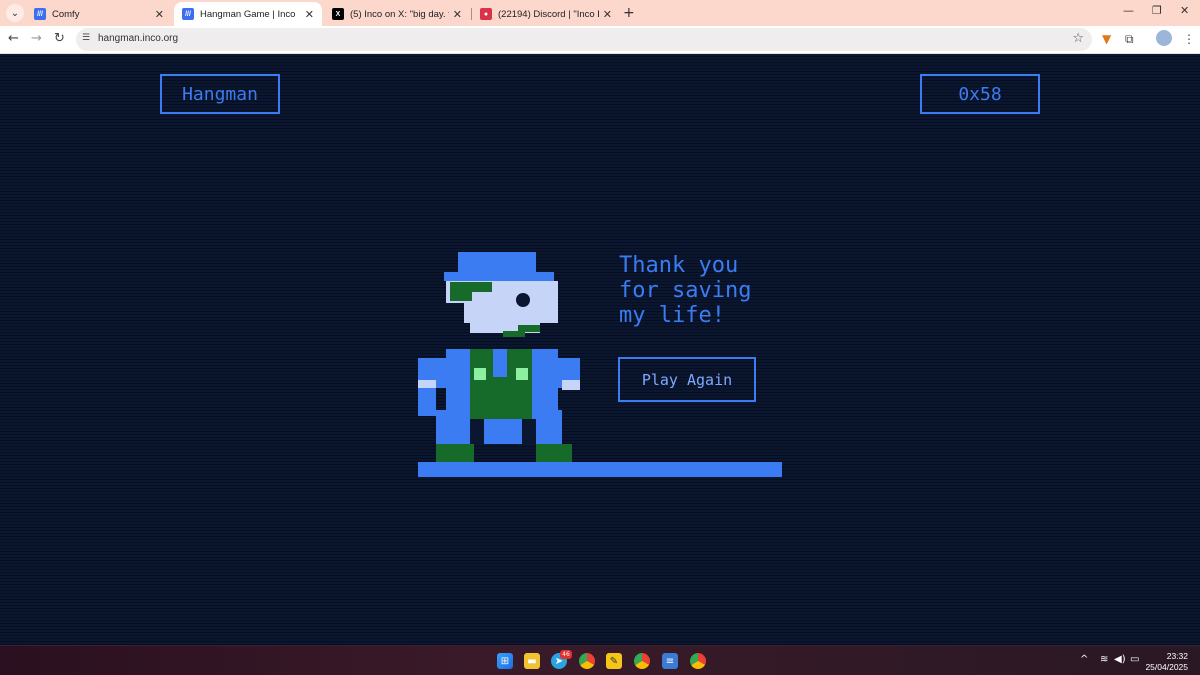 The height and width of the screenshot is (675, 1200). I want to click on hat-brim, so click(499, 276).